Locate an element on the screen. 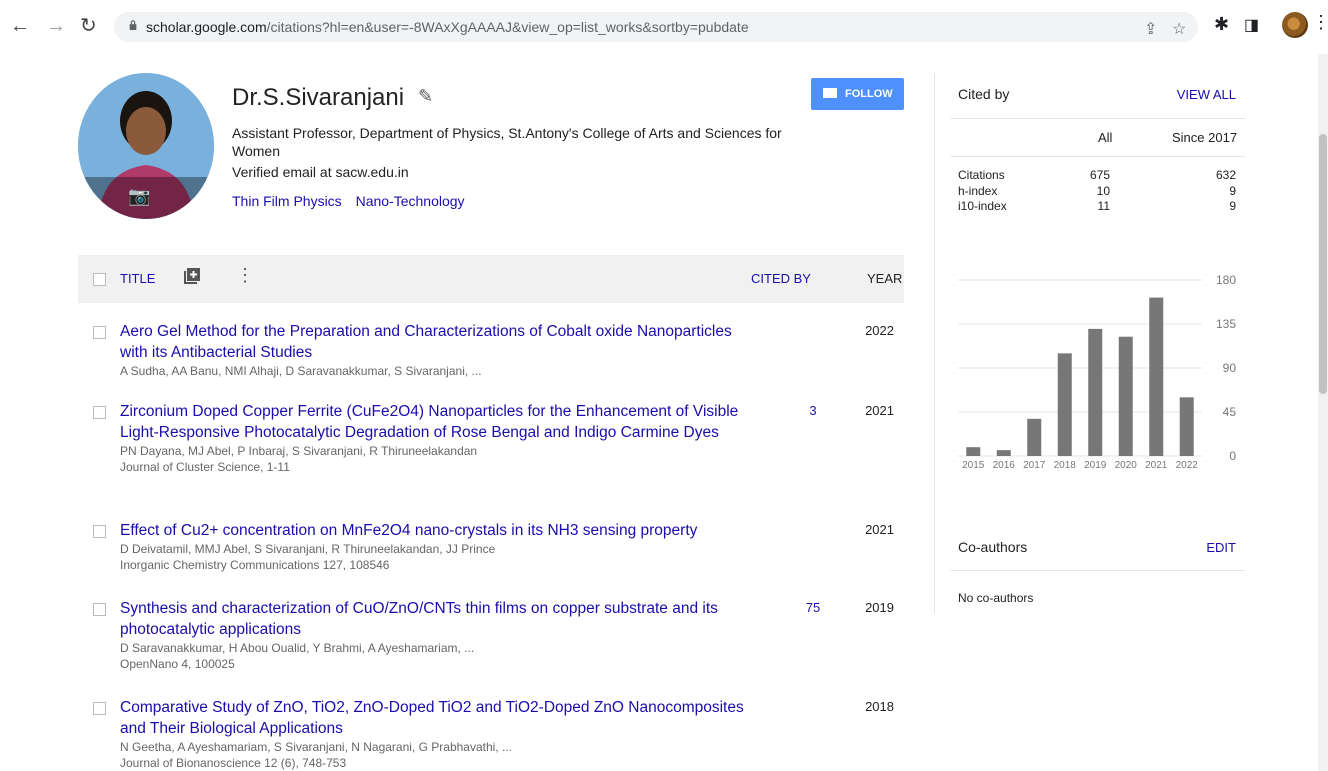 This screenshot has width=1328, height=771. share-icon: ⇪ is located at coordinates (1150, 29).